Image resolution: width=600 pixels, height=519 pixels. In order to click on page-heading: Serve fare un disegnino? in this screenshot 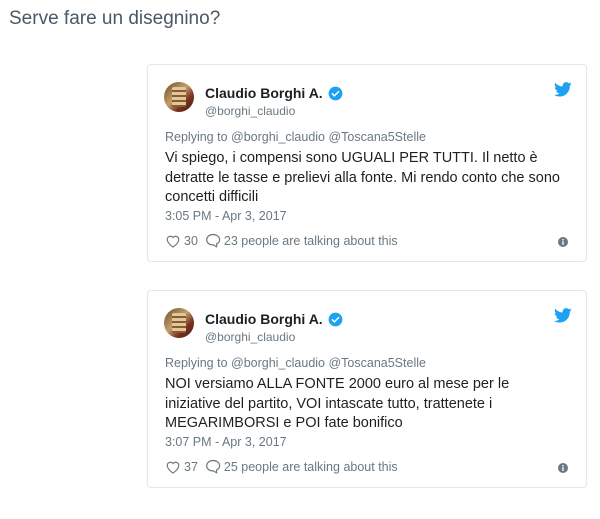, I will do `click(115, 18)`.